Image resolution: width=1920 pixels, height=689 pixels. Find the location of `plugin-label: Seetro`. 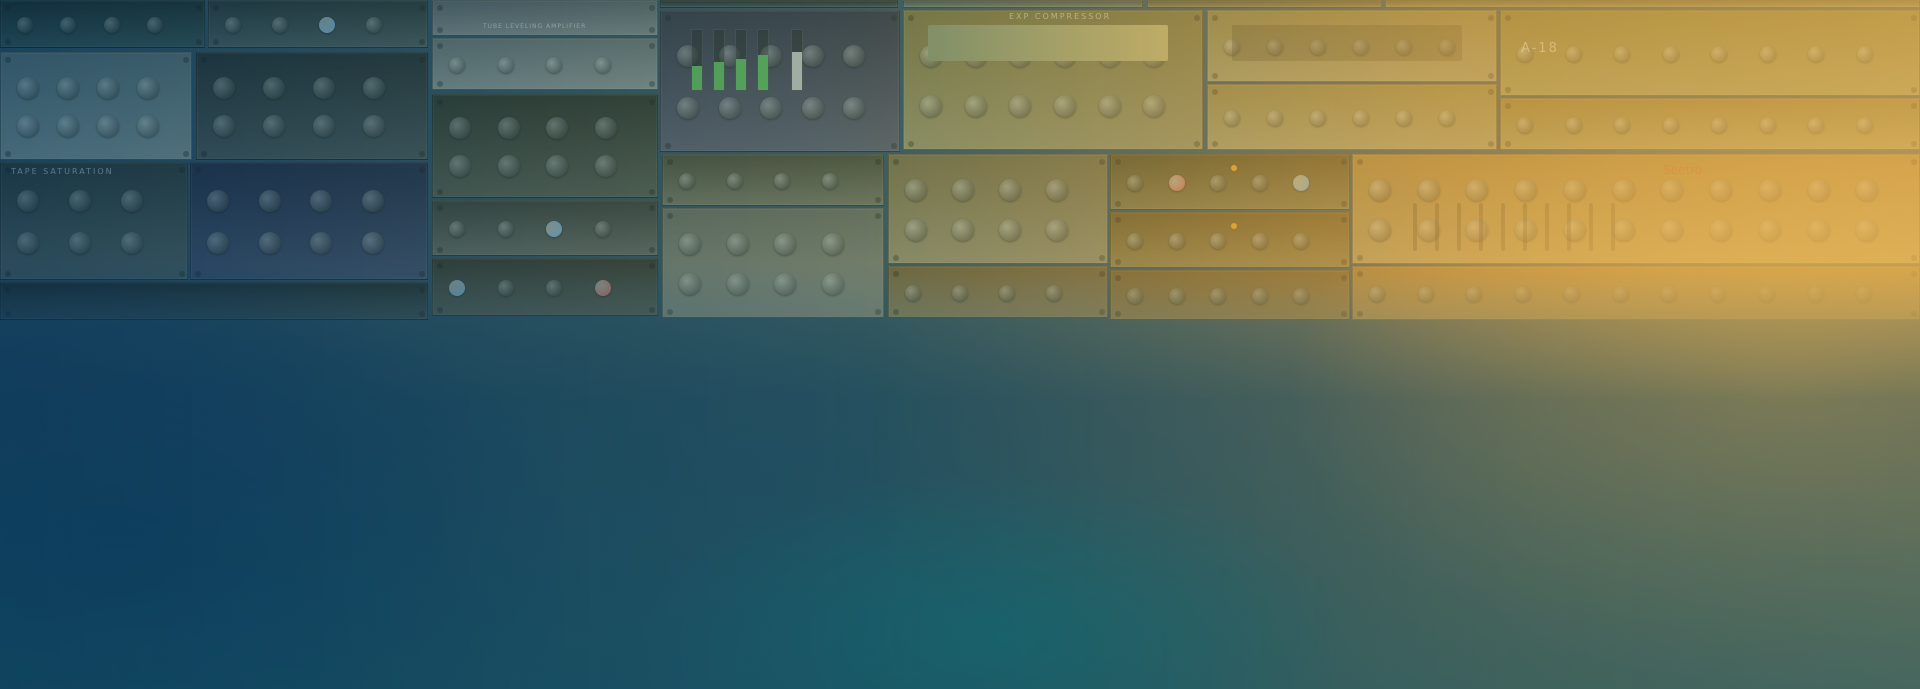

plugin-label: Seetro is located at coordinates (1683, 170).